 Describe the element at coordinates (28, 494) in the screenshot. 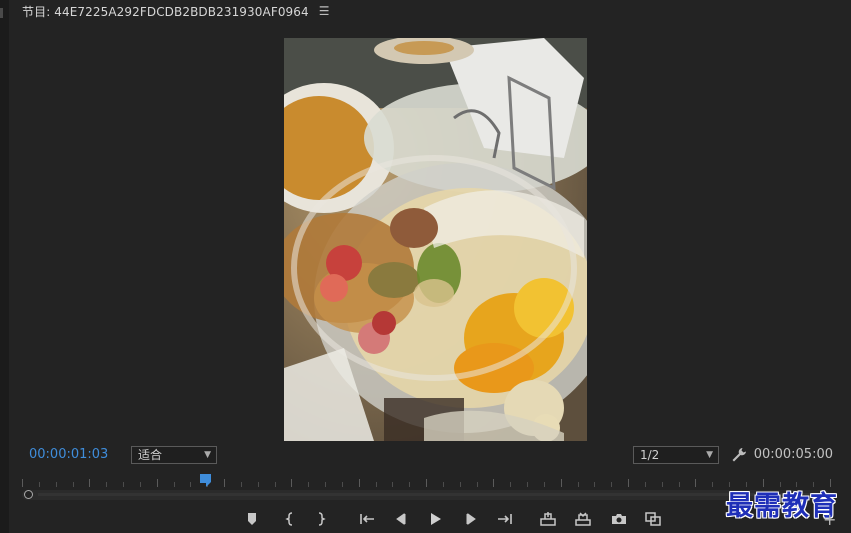

I see `zoom-handle` at that location.